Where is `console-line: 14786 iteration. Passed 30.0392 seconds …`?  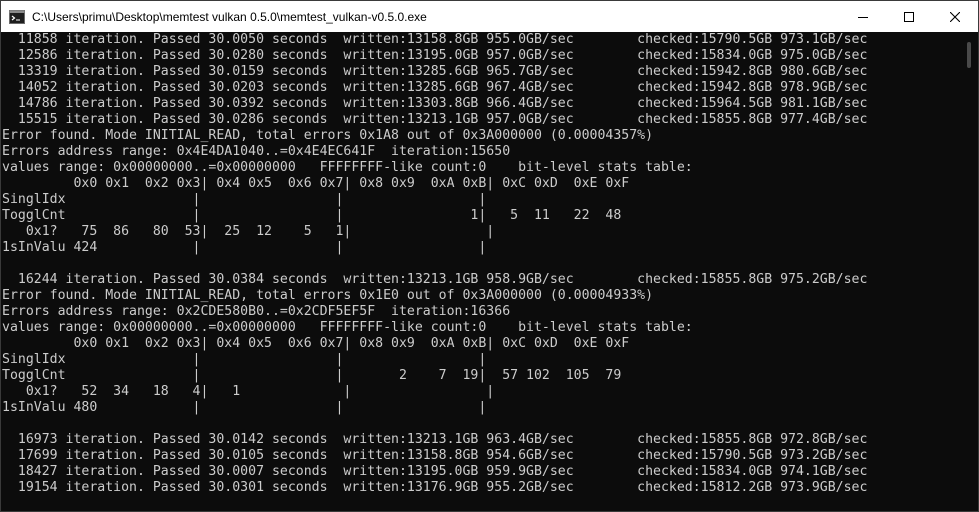 console-line: 14786 iteration. Passed 30.0392 seconds … is located at coordinates (435, 103).